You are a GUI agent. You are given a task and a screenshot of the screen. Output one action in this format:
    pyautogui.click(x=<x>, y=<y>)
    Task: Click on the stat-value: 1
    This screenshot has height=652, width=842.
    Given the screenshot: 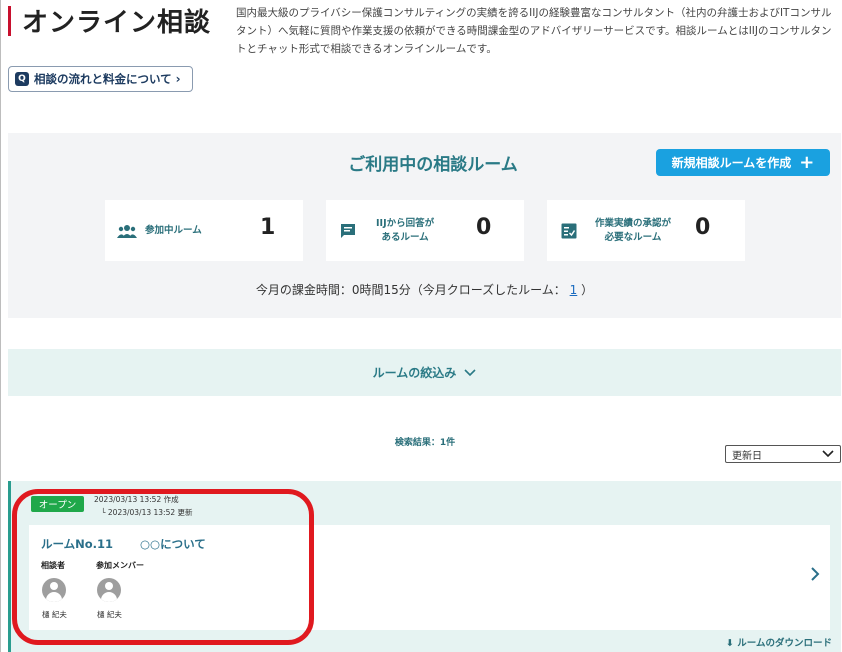 What is the action you would take?
    pyautogui.click(x=268, y=227)
    